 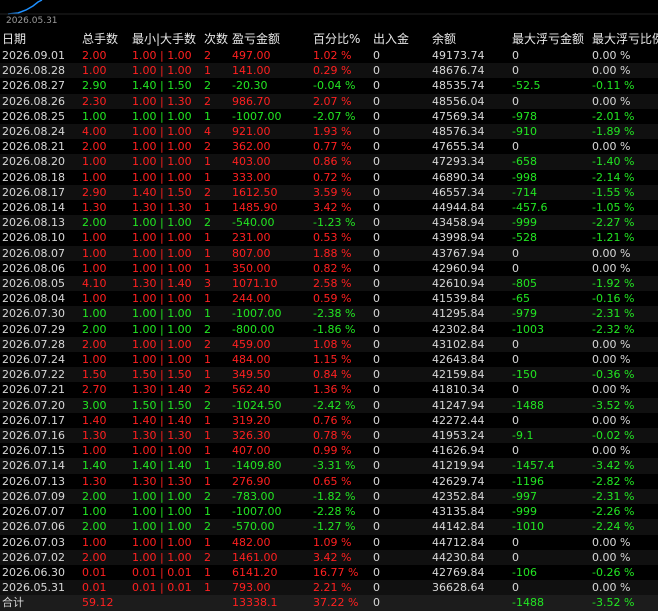 What do you see at coordinates (341, 360) in the screenshot?
I see `cell-percent: 1.15 %` at bounding box center [341, 360].